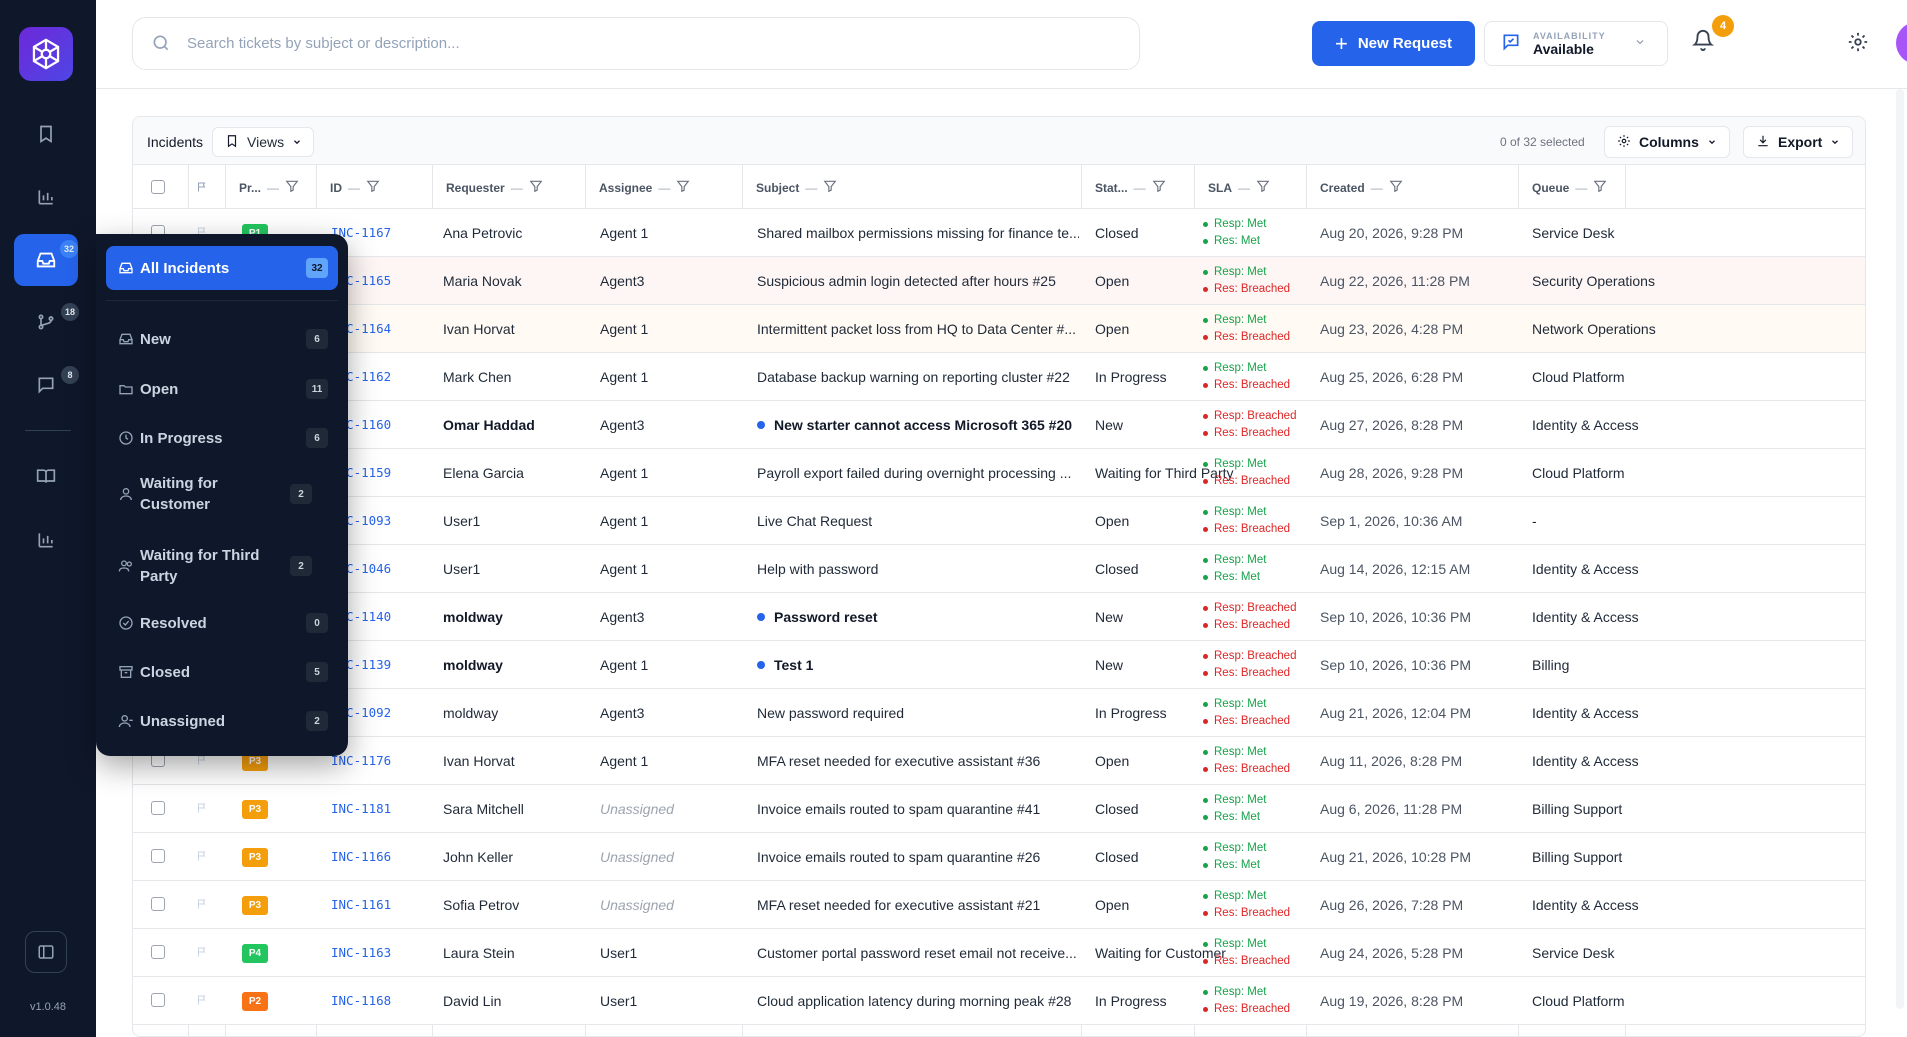 The image size is (1907, 1037). Describe the element at coordinates (222, 672) in the screenshot. I see `menu-item-closed: Closed 5` at that location.